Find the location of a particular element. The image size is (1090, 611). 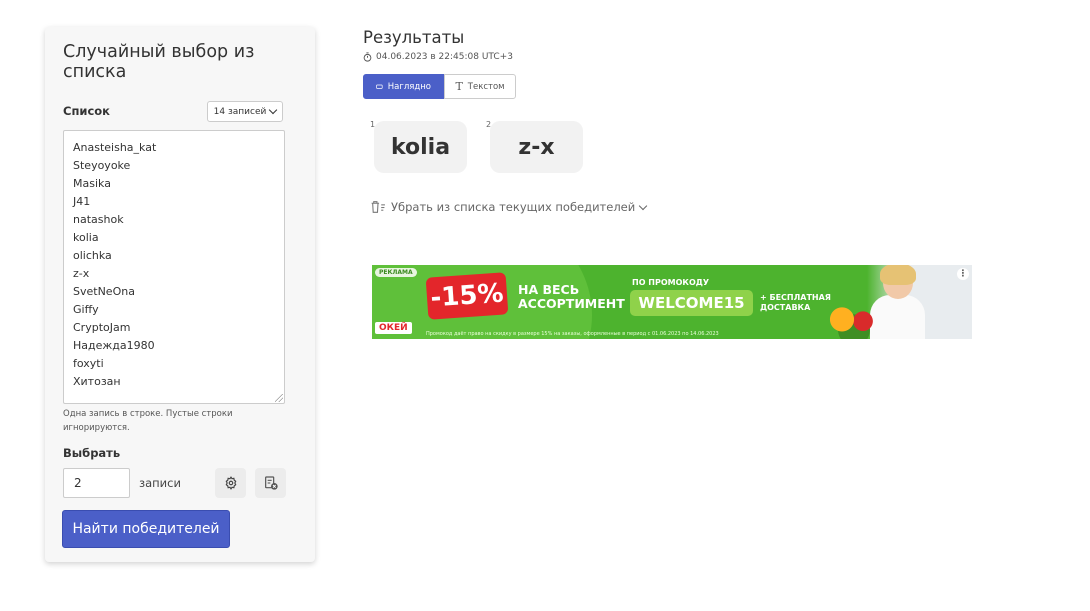

list-entry: J41 is located at coordinates (82, 201).